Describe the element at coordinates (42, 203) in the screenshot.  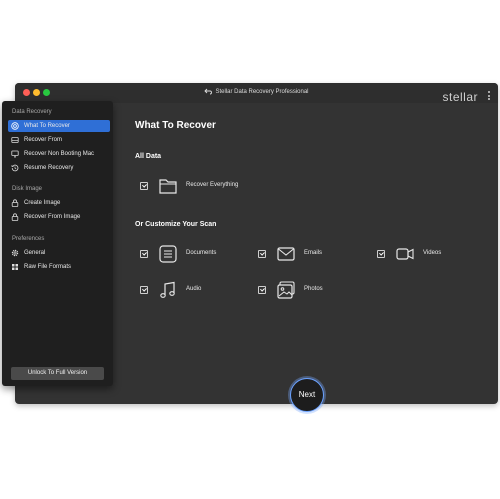
I see `sidebar-item-label: Create Image` at that location.